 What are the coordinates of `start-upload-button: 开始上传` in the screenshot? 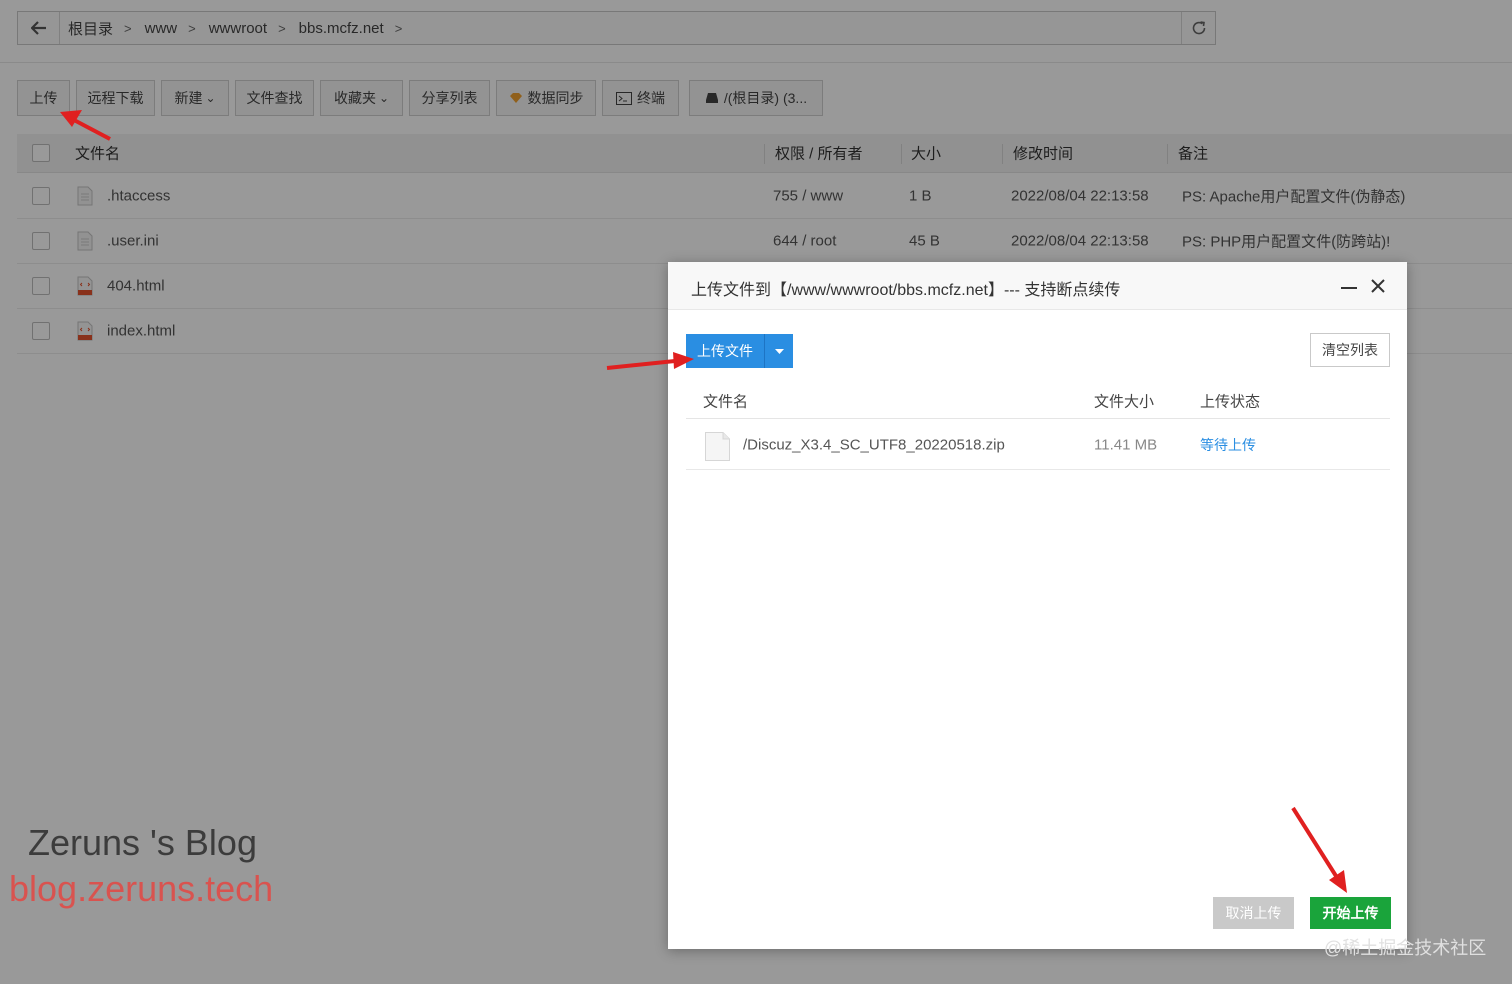 It's located at (1350, 913).